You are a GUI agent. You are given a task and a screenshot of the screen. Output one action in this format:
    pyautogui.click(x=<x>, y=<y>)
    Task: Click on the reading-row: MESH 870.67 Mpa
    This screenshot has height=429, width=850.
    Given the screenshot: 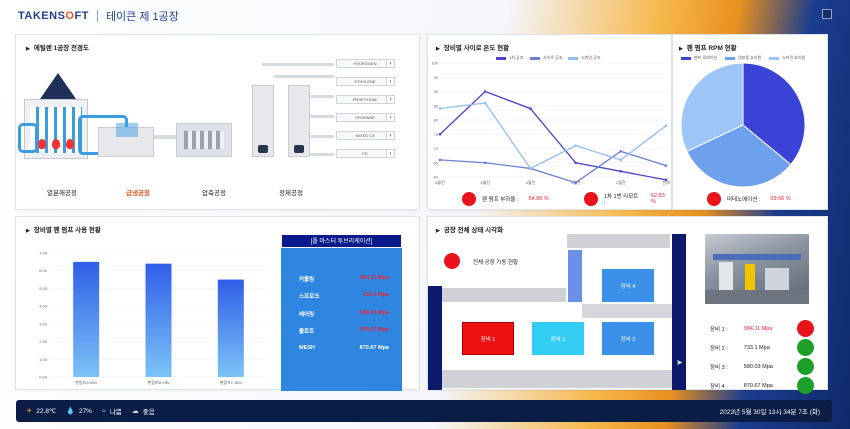 What is the action you would take?
    pyautogui.click(x=344, y=348)
    